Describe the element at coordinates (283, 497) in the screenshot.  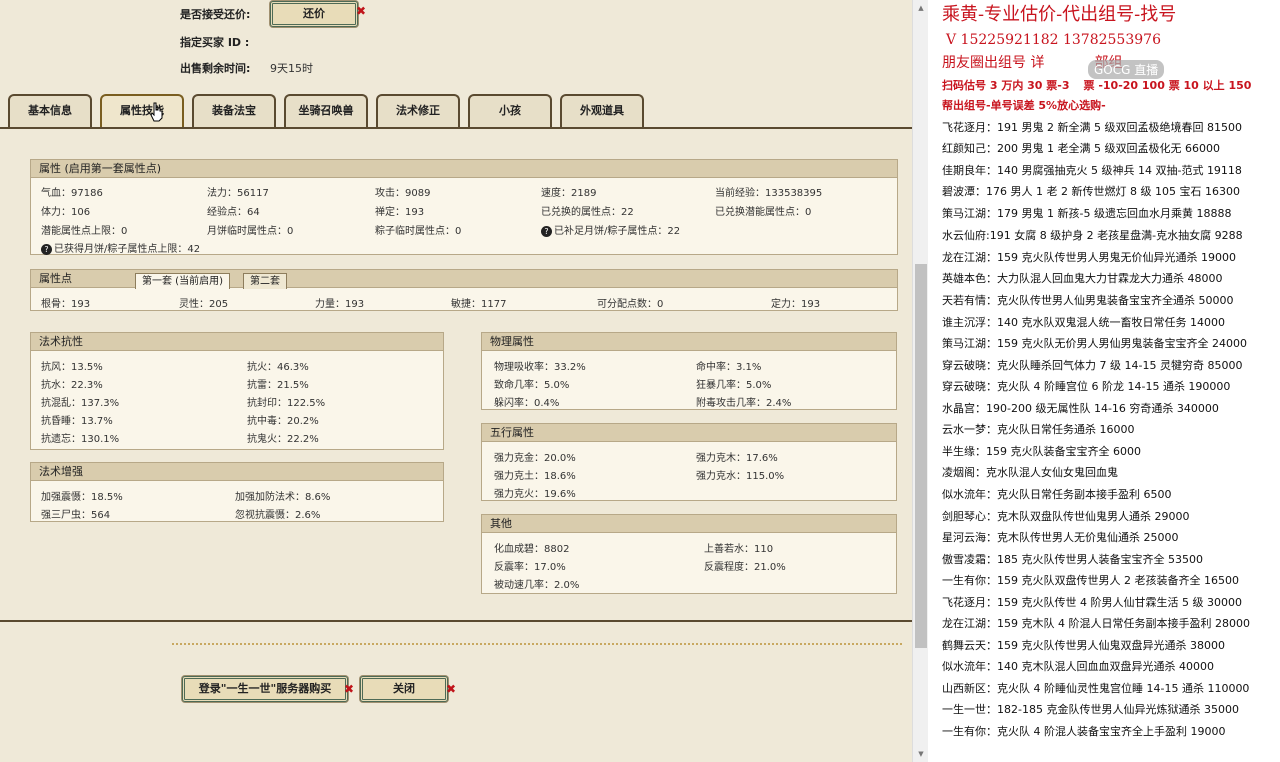
I see `enhance-defense: 加强加防法术：8.6%` at that location.